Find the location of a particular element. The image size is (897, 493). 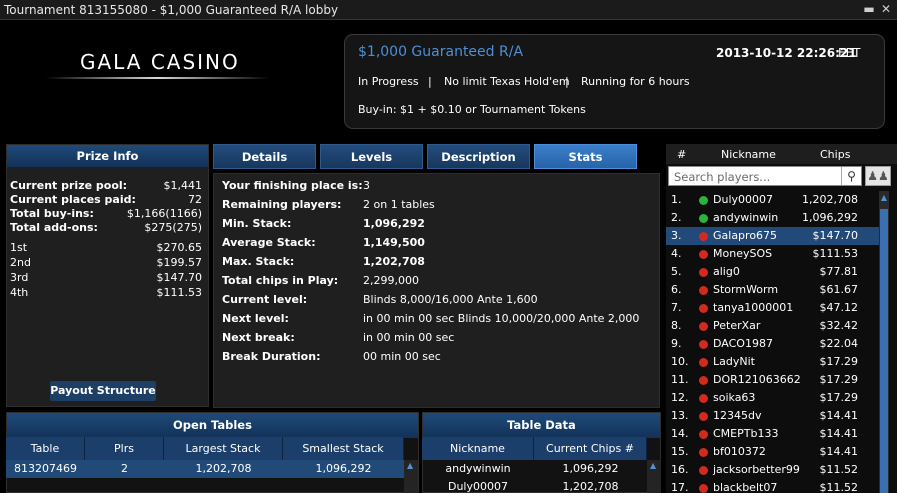

player-nickname: blackbelt07 is located at coordinates (745, 487).